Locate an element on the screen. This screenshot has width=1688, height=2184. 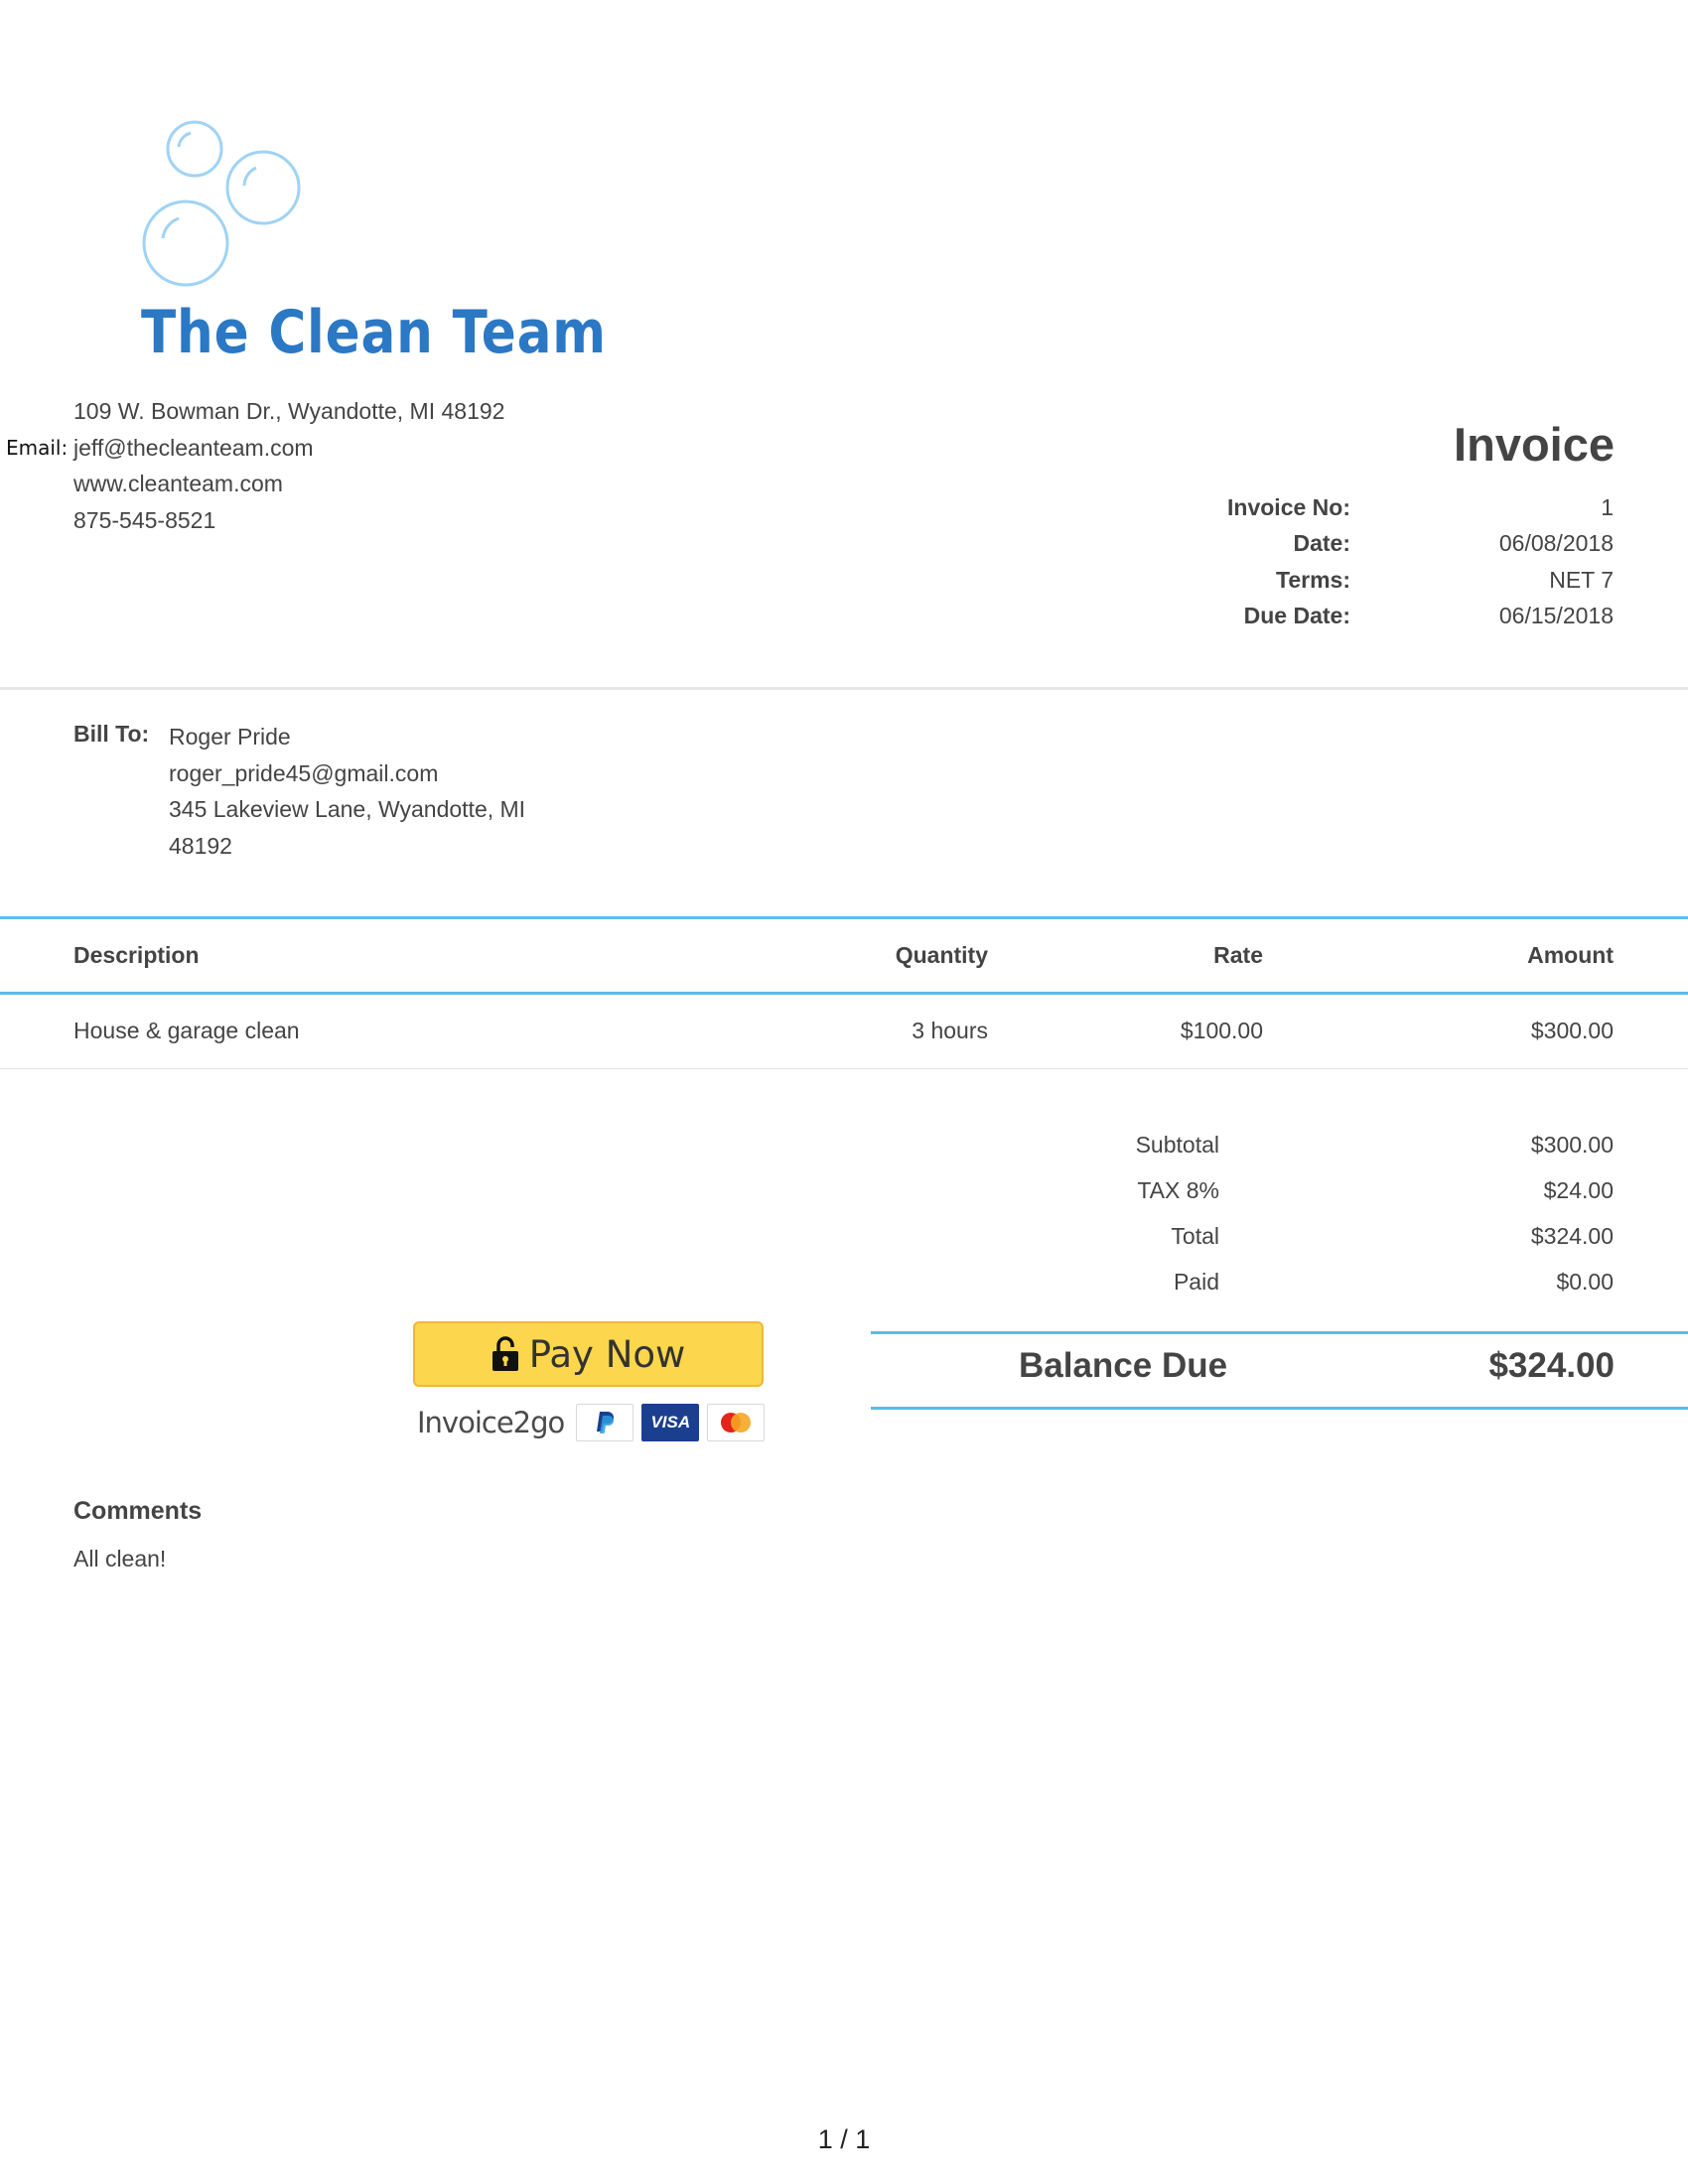
totals-label: Total is located at coordinates (1195, 1235).